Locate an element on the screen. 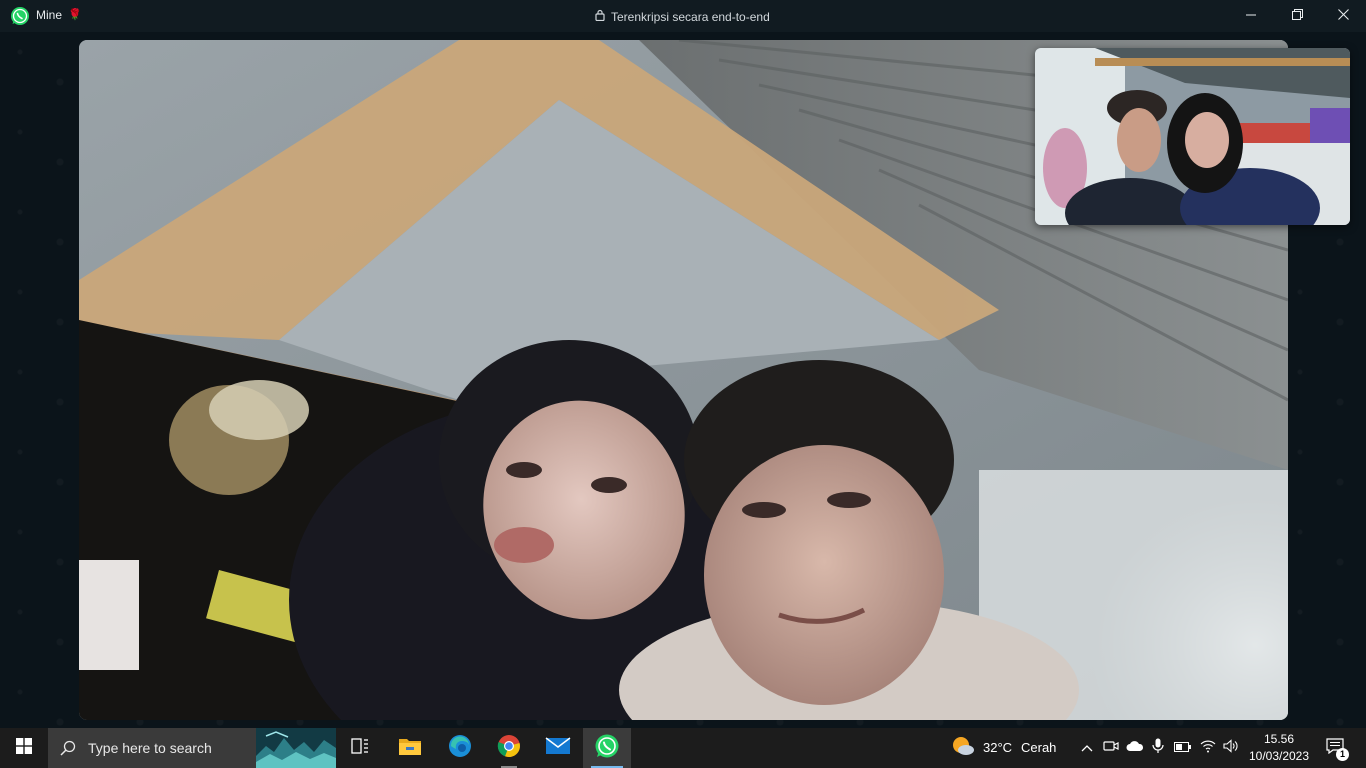  camera-icon is located at coordinates (1111, 748).